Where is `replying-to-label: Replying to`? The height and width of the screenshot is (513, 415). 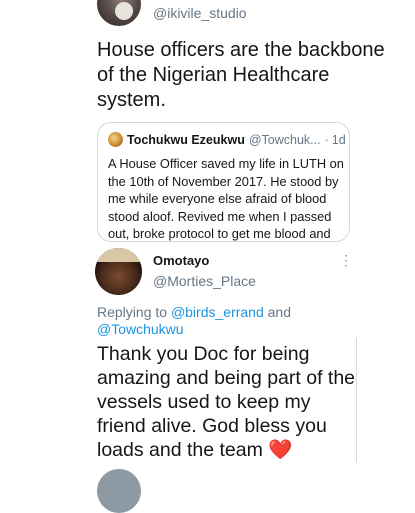
replying-to-label: Replying to is located at coordinates (132, 312).